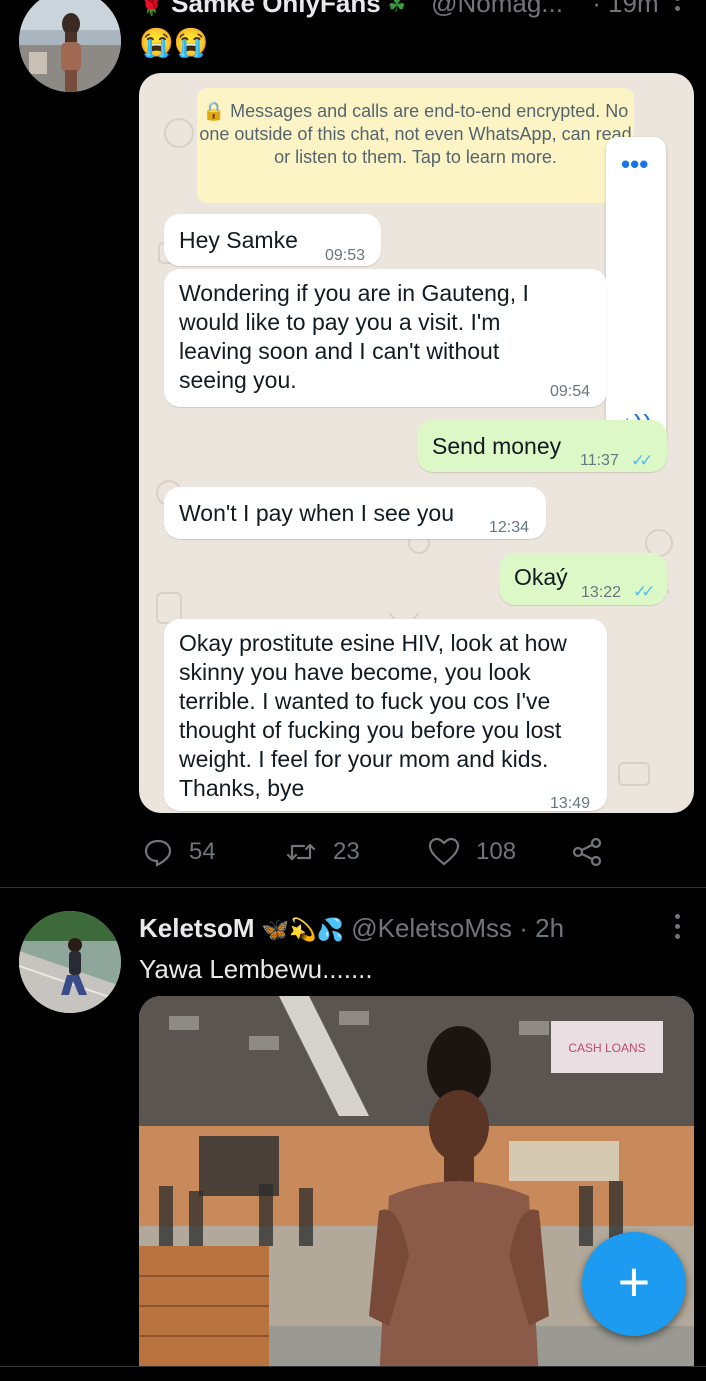 The width and height of the screenshot is (706, 1381). I want to click on name-emojis: 🦋💫💦, so click(302, 929).